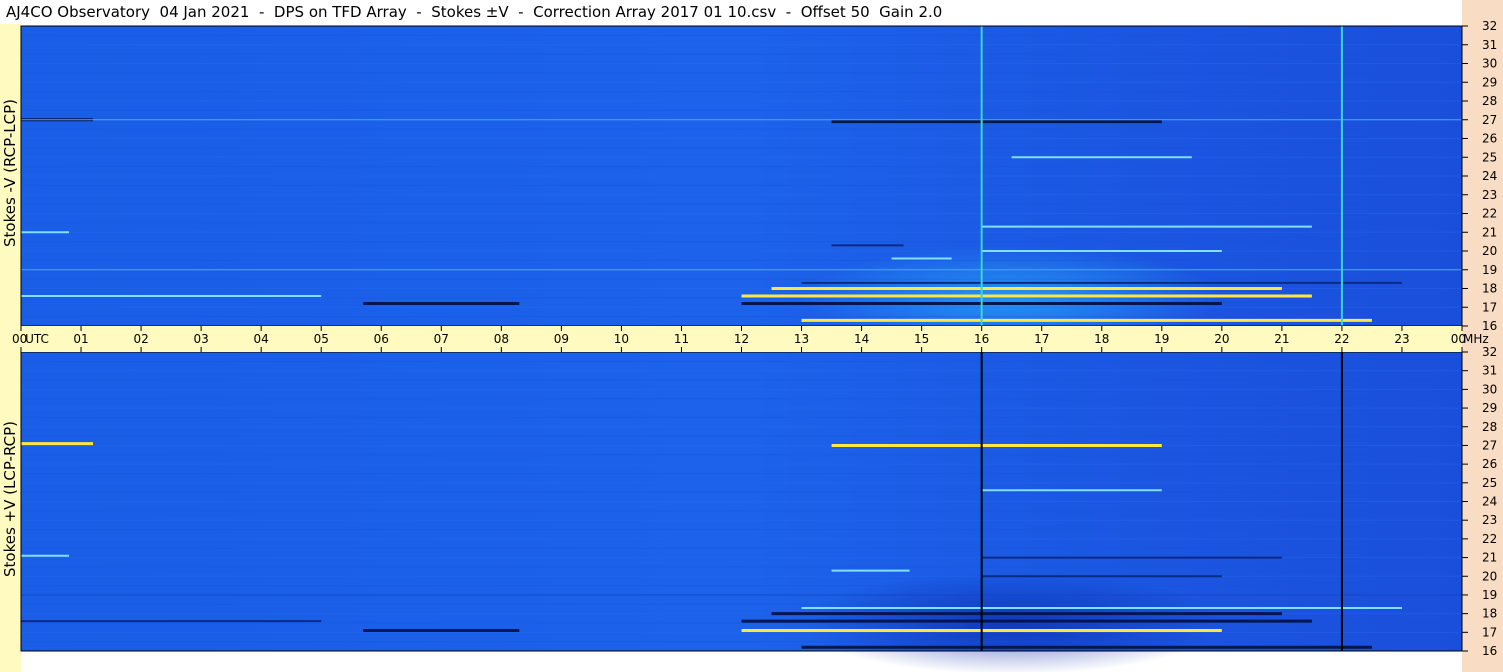 This screenshot has width=1503, height=672. Describe the element at coordinates (861, 339) in the screenshot. I see `x-tick-label: 14` at that location.